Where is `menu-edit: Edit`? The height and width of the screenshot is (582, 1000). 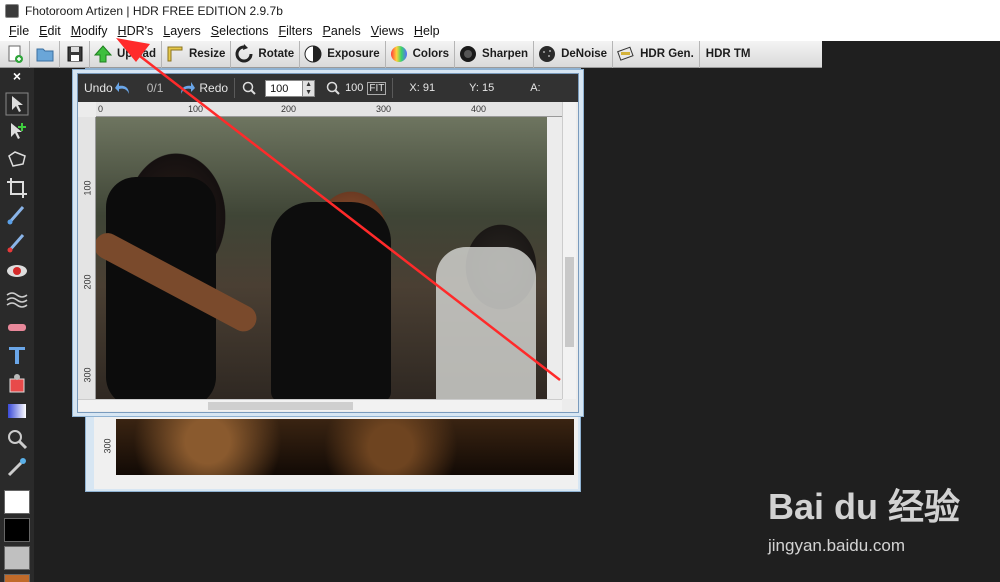
menu-edit: Edit is located at coordinates (50, 31).